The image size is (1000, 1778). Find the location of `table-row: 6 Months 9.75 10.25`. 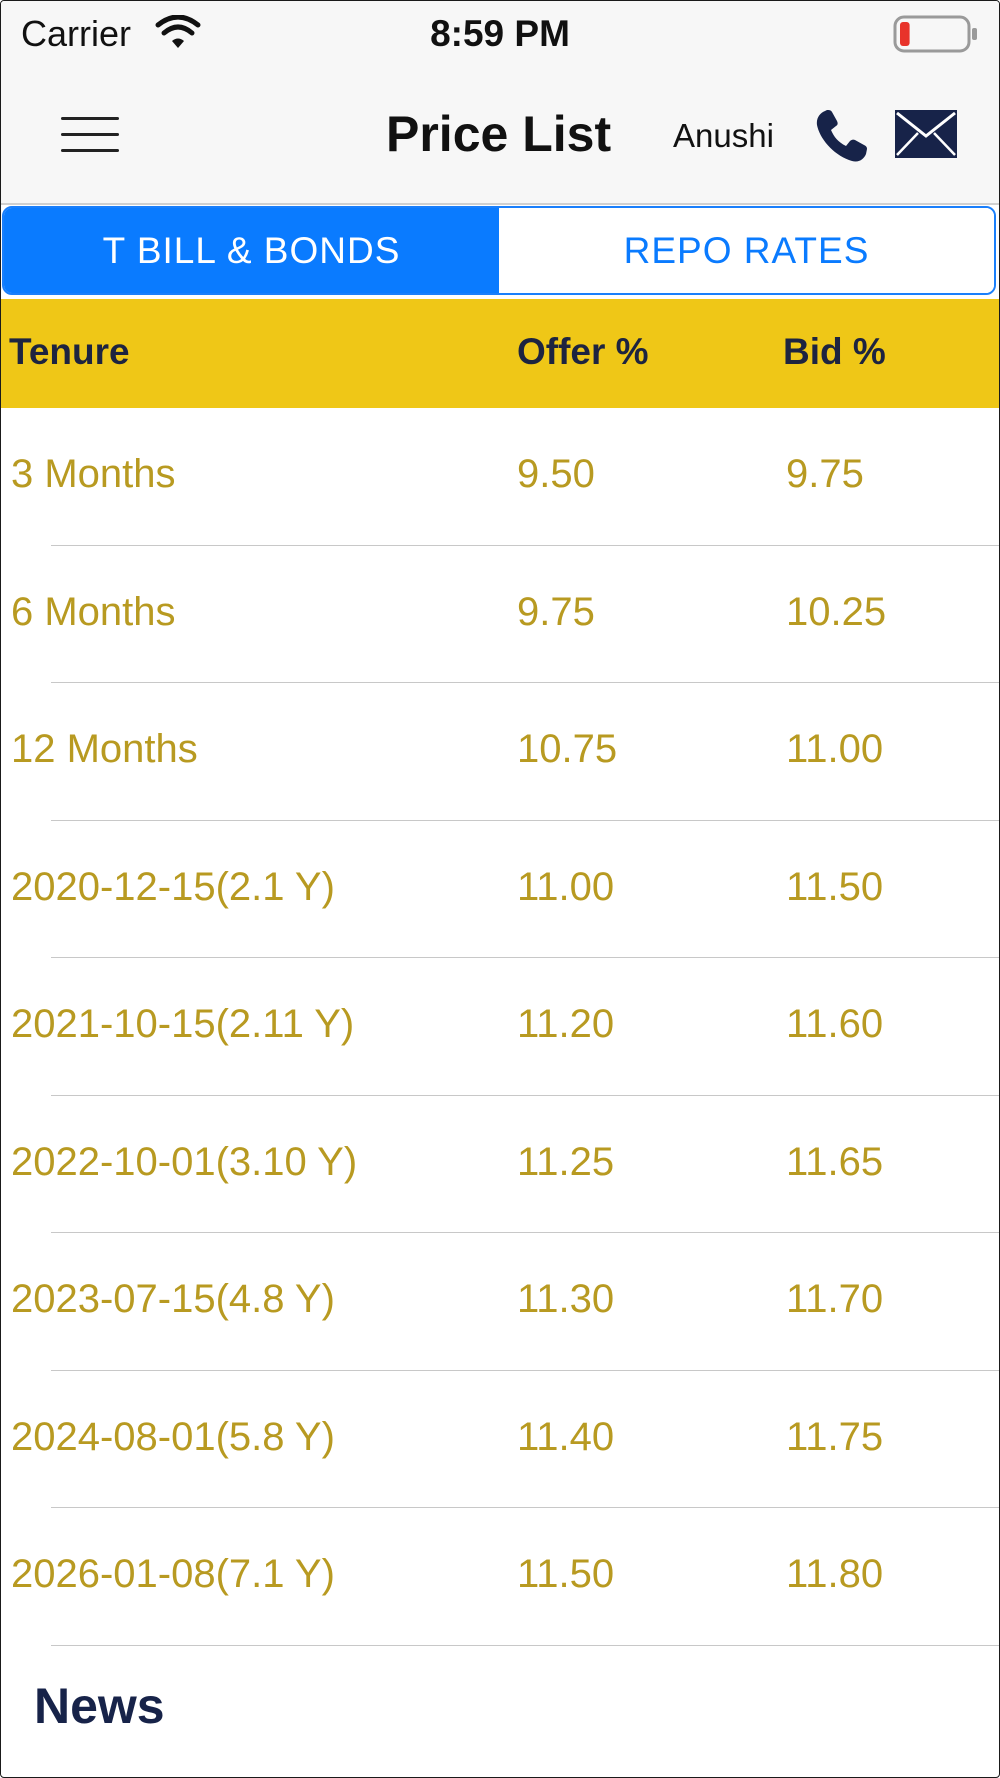

table-row: 6 Months 9.75 10.25 is located at coordinates (500, 615).